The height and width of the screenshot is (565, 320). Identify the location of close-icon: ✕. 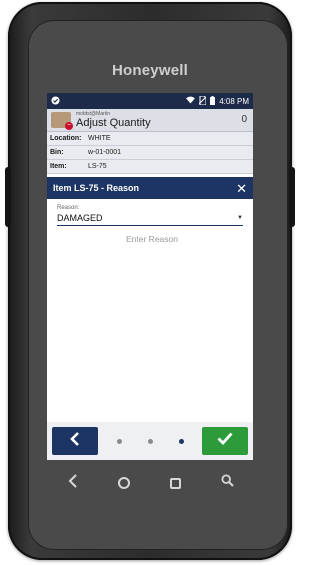
(241, 188).